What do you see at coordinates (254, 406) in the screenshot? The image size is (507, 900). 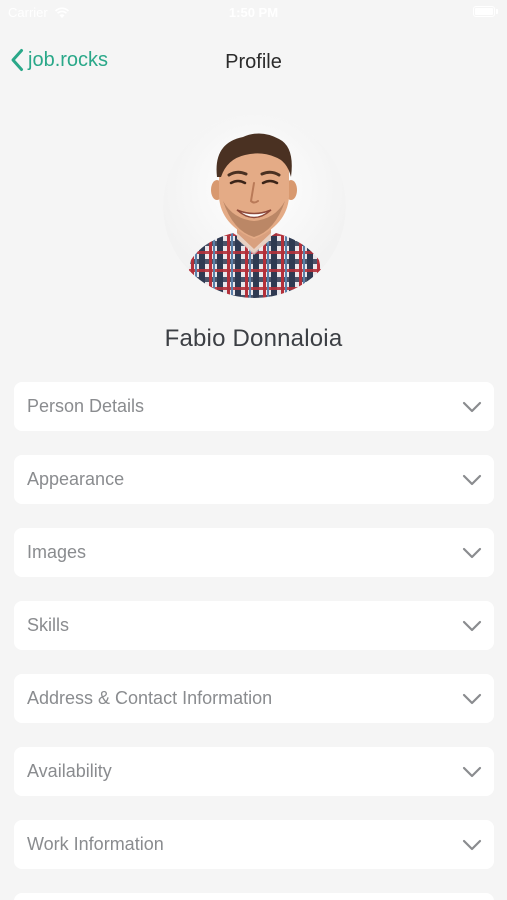 I see `section-person-details: Person Details` at bounding box center [254, 406].